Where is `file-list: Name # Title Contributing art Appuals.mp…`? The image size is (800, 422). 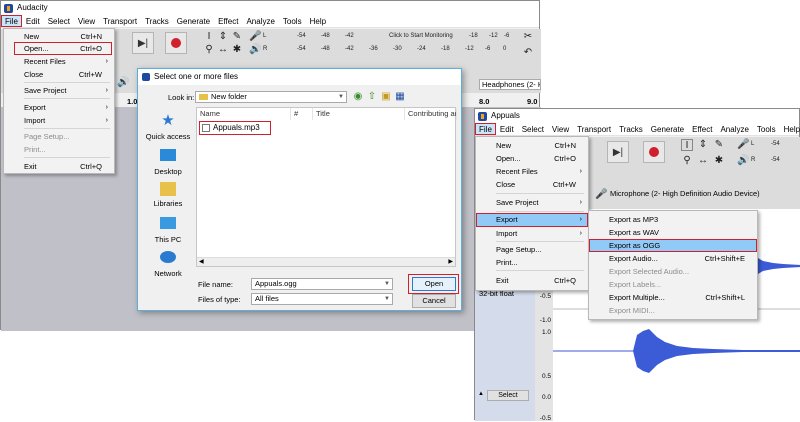 file-list: Name # Title Contributing art Appuals.mp… is located at coordinates (326, 187).